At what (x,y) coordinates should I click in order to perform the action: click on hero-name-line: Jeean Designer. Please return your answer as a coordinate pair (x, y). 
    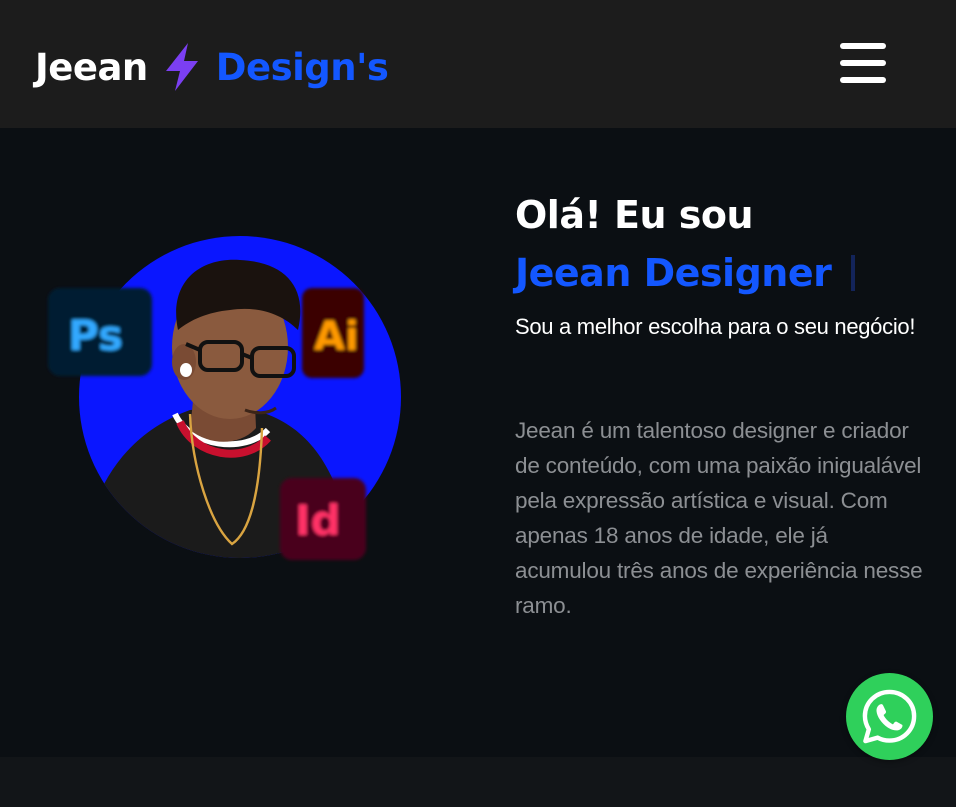
    Looking at the image, I should click on (685, 273).